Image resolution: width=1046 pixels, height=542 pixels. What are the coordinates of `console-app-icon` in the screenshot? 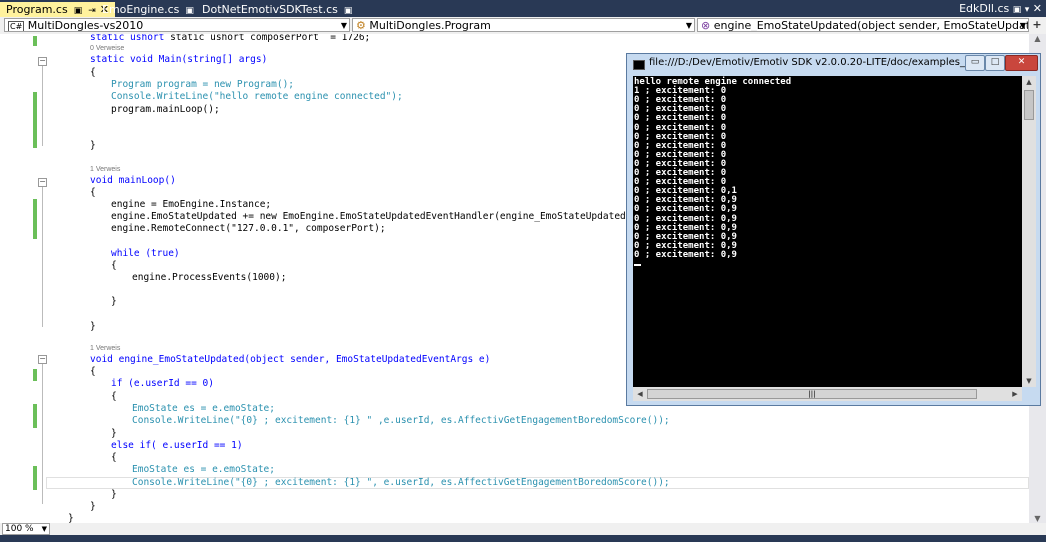 It's located at (639, 65).